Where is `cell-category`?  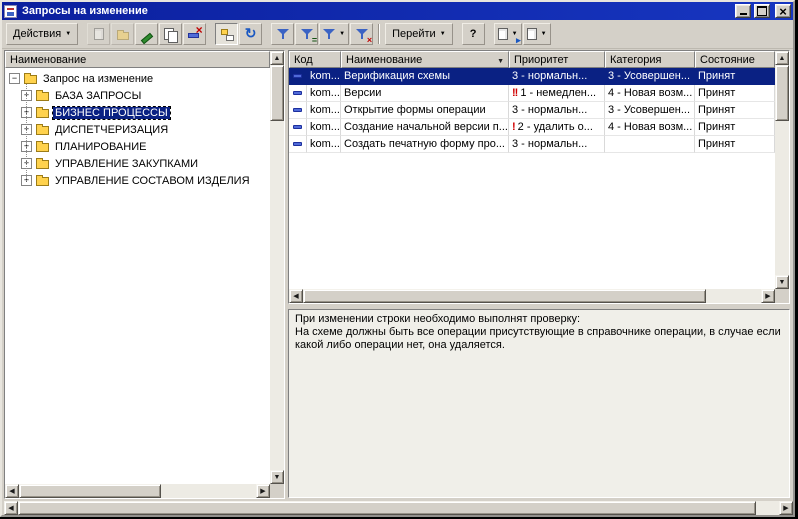
cell-category is located at coordinates (650, 144).